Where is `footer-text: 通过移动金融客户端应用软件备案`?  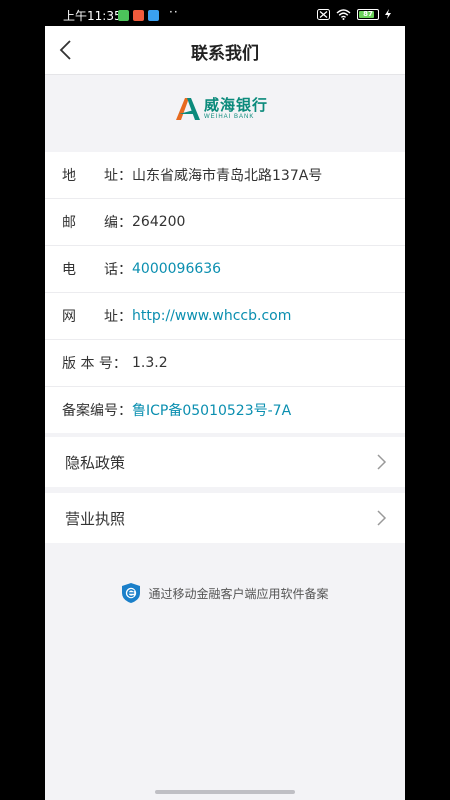 footer-text: 通过移动金融客户端应用软件备案 is located at coordinates (238, 593).